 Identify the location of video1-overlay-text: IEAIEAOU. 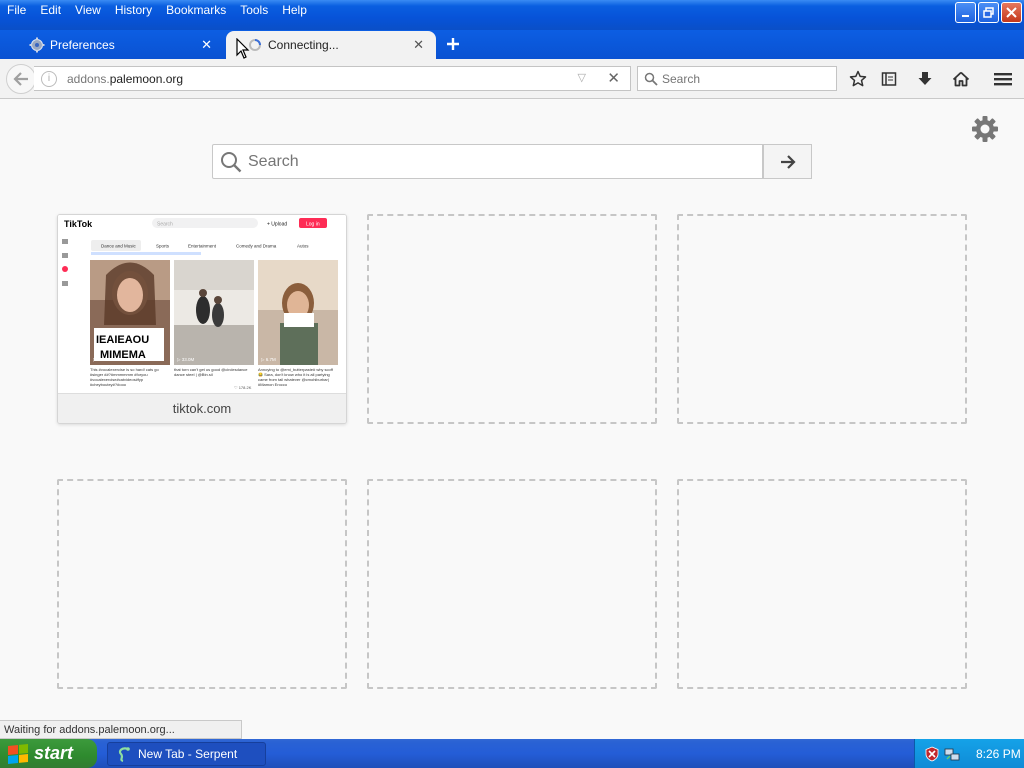
(122, 340).